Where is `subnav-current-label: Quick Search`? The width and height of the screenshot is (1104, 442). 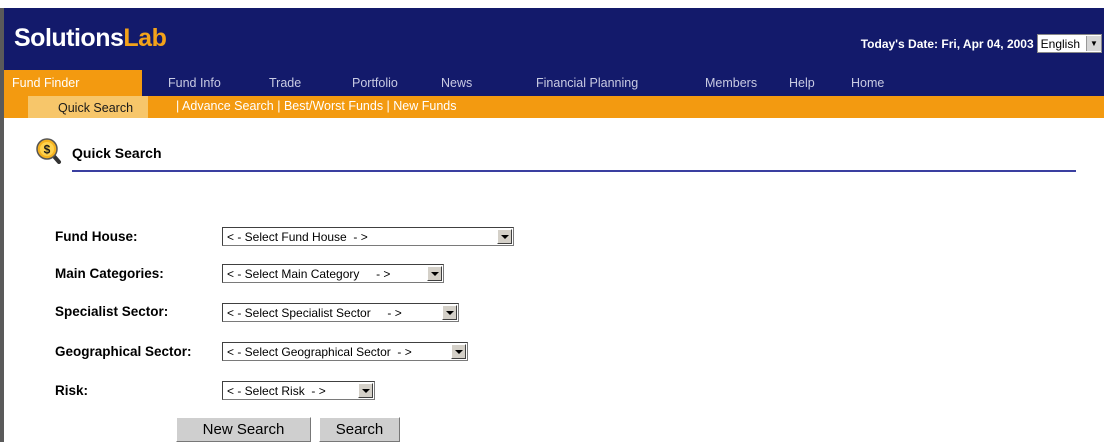
subnav-current-label: Quick Search is located at coordinates (96, 108).